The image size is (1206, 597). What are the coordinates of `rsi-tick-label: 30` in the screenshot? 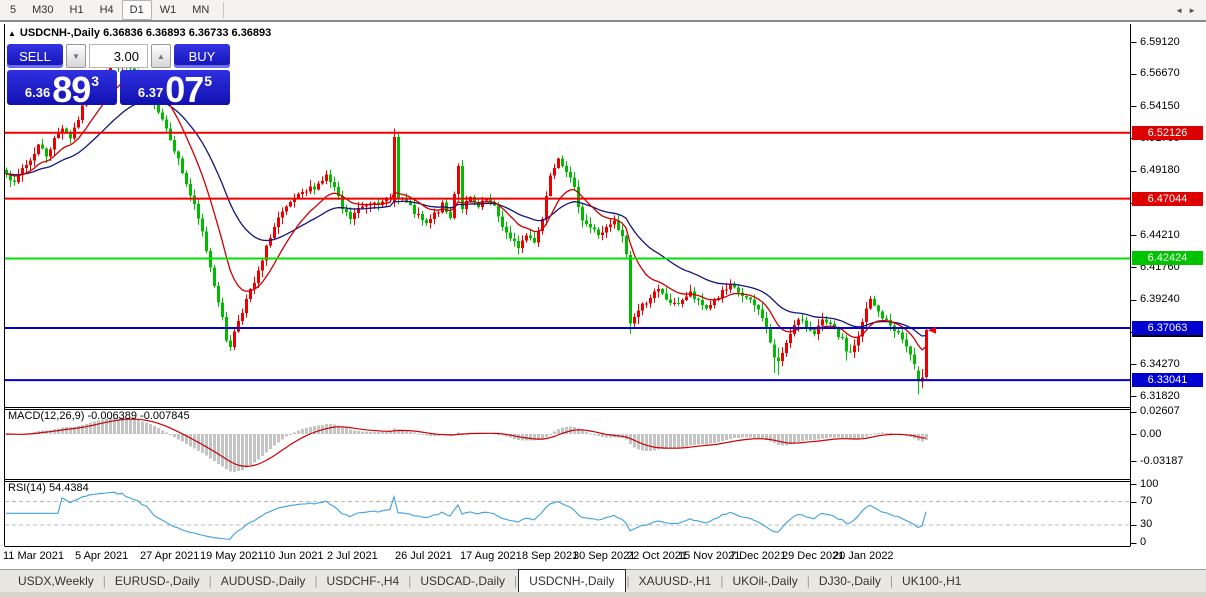 It's located at (1146, 524).